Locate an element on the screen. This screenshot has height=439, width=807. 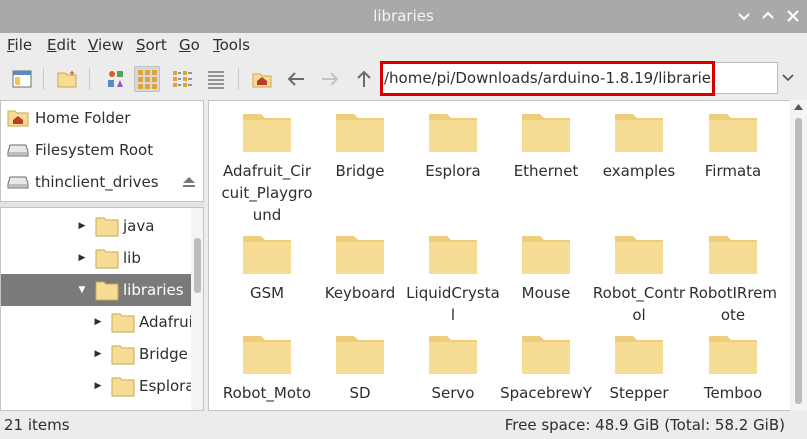
tree-scrollbar is located at coordinates (197, 309).